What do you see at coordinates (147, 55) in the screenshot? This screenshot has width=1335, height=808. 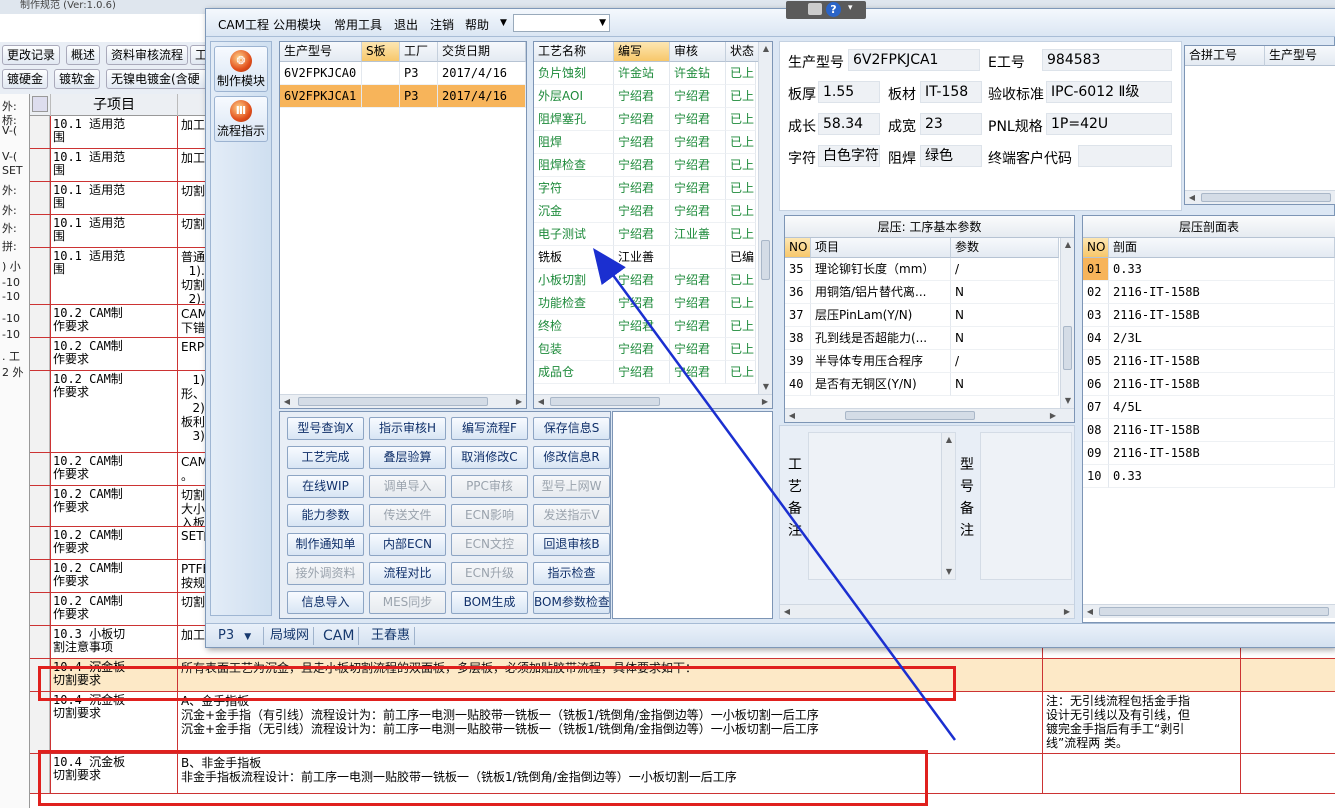 I see `bg-tab-review-flow: 资料审核流程` at bounding box center [147, 55].